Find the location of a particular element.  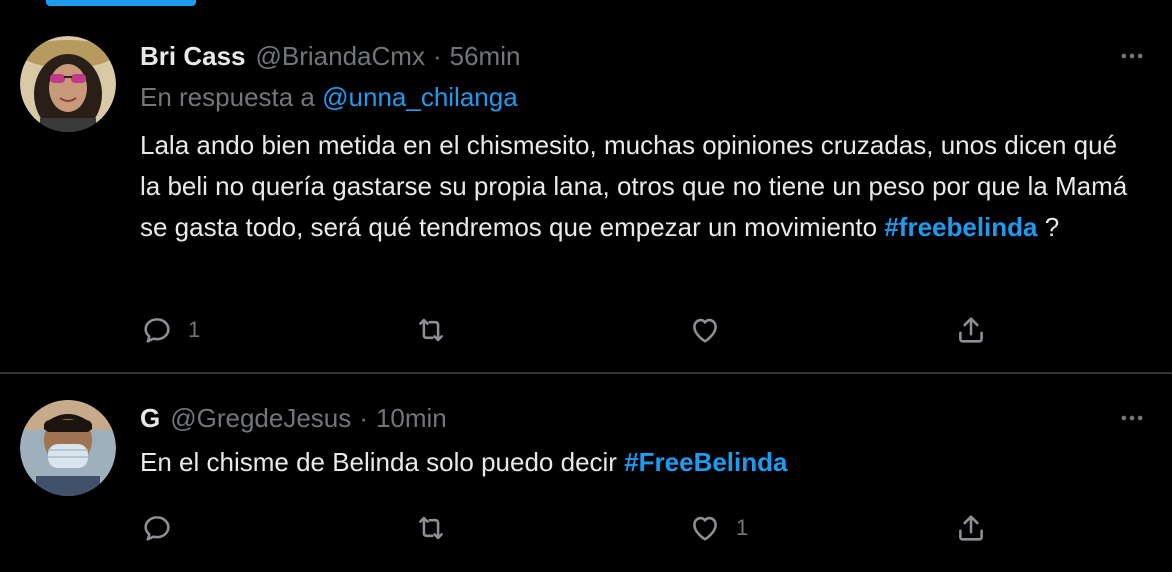

user-handle: @BriandaCmx is located at coordinates (340, 56).